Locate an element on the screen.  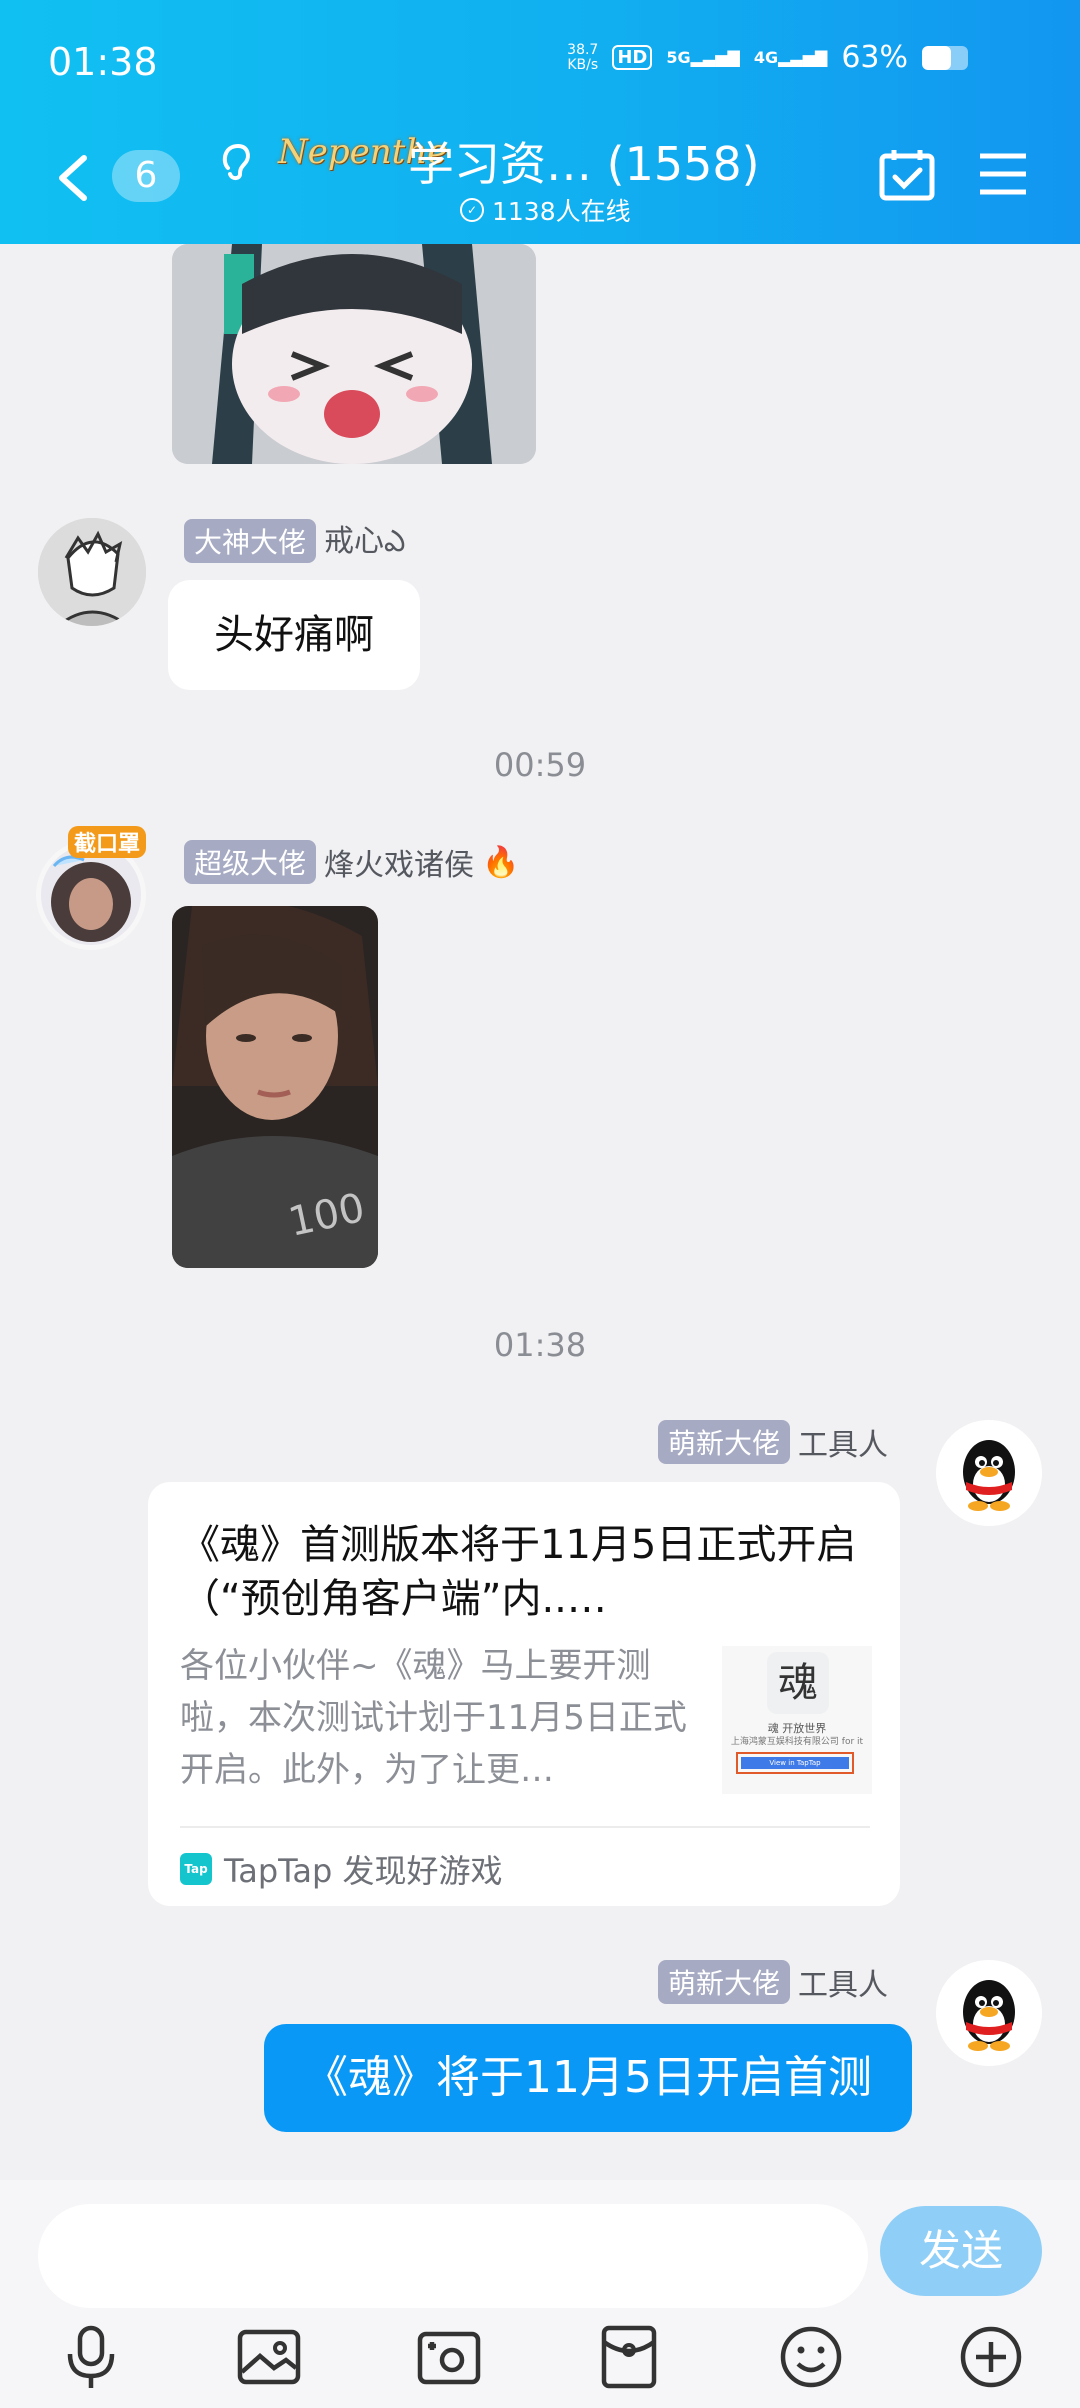
sender-line: 超级大佬 烽火戏诸侯 🔥 is located at coordinates (351, 862).